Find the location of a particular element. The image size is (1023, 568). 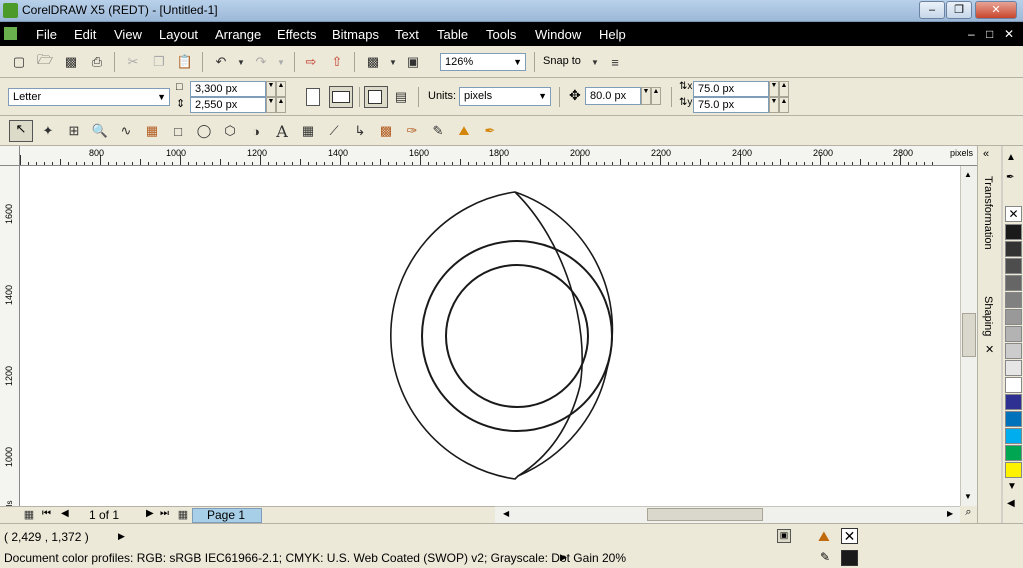

print-icon: ⎙ is located at coordinates (97, 62).